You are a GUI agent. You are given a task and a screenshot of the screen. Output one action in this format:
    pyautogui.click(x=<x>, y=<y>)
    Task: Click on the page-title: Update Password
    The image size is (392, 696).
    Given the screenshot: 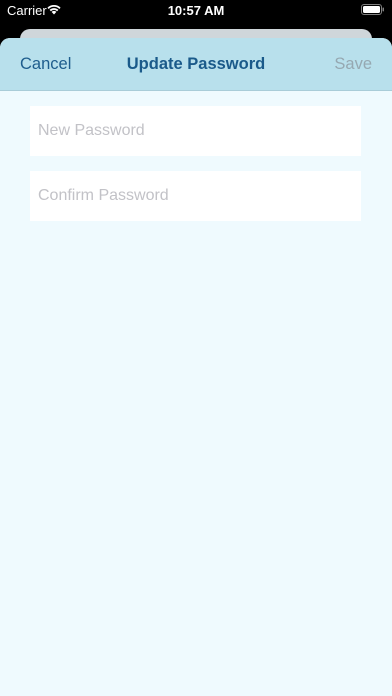 What is the action you would take?
    pyautogui.click(x=196, y=64)
    